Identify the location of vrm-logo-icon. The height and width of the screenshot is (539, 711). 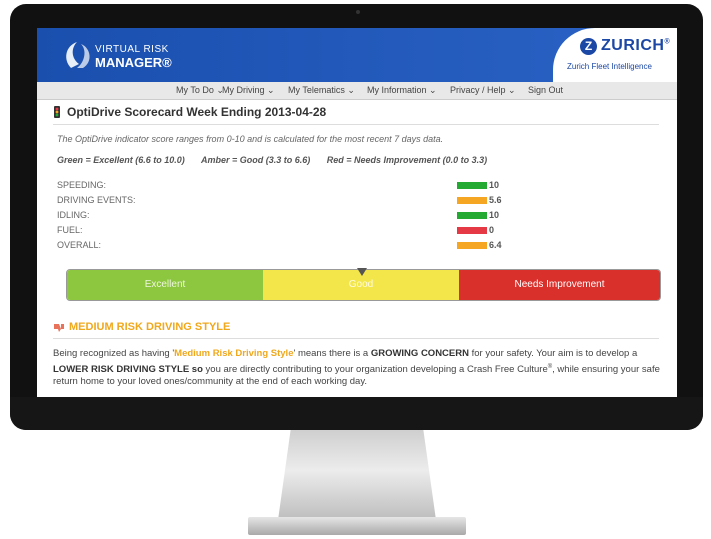
(78, 55).